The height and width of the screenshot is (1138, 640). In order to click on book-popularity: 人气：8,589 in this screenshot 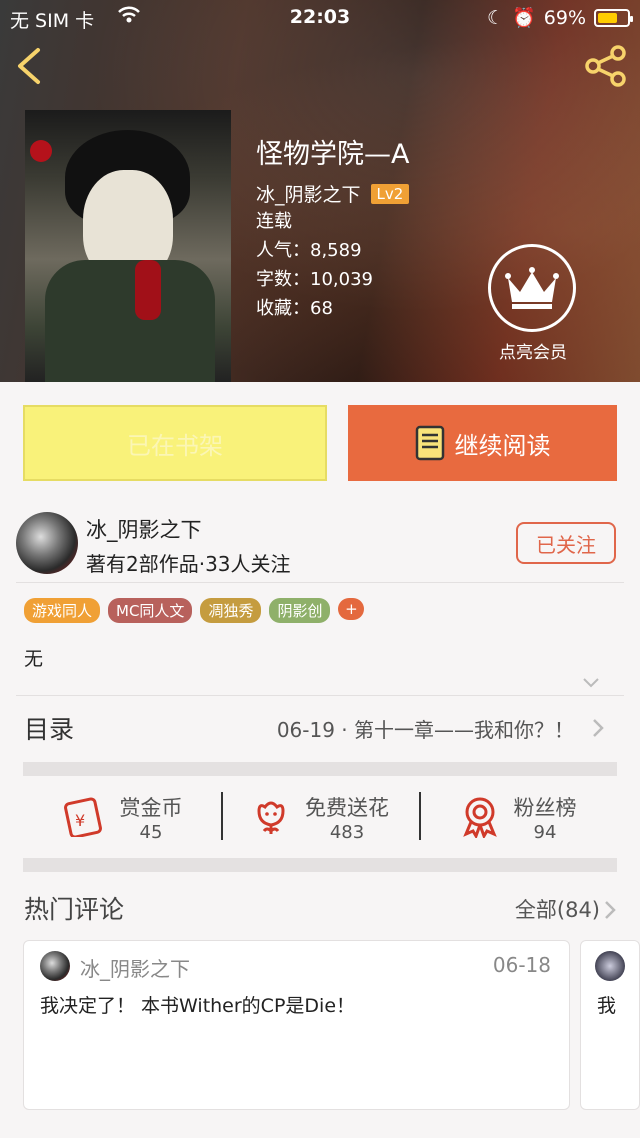, I will do `click(309, 250)`.